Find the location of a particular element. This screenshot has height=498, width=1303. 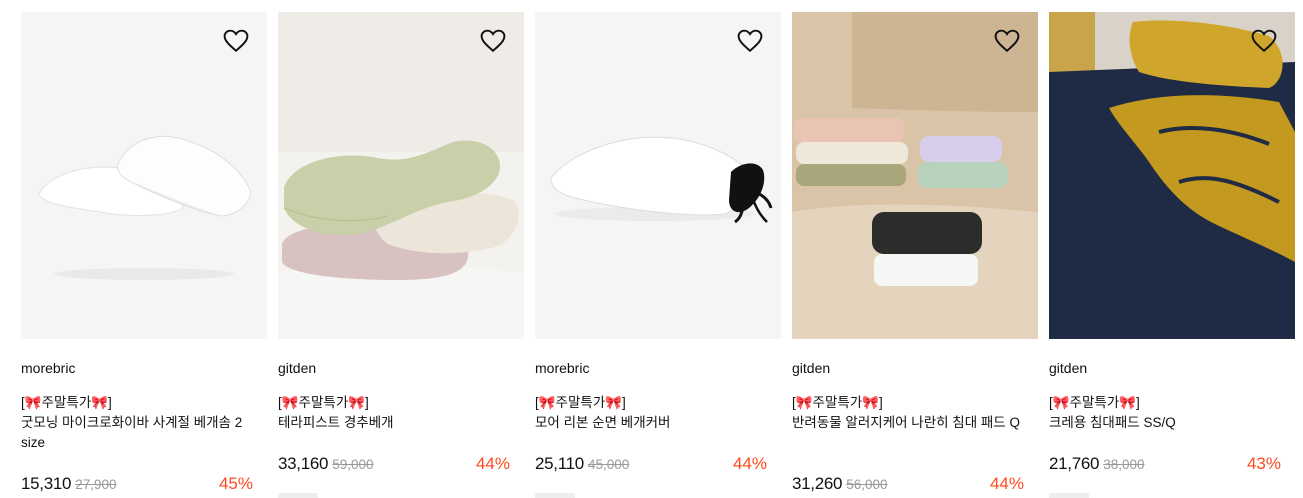

product-name: 크레용 침대패드 SS/Q is located at coordinates (1112, 422).